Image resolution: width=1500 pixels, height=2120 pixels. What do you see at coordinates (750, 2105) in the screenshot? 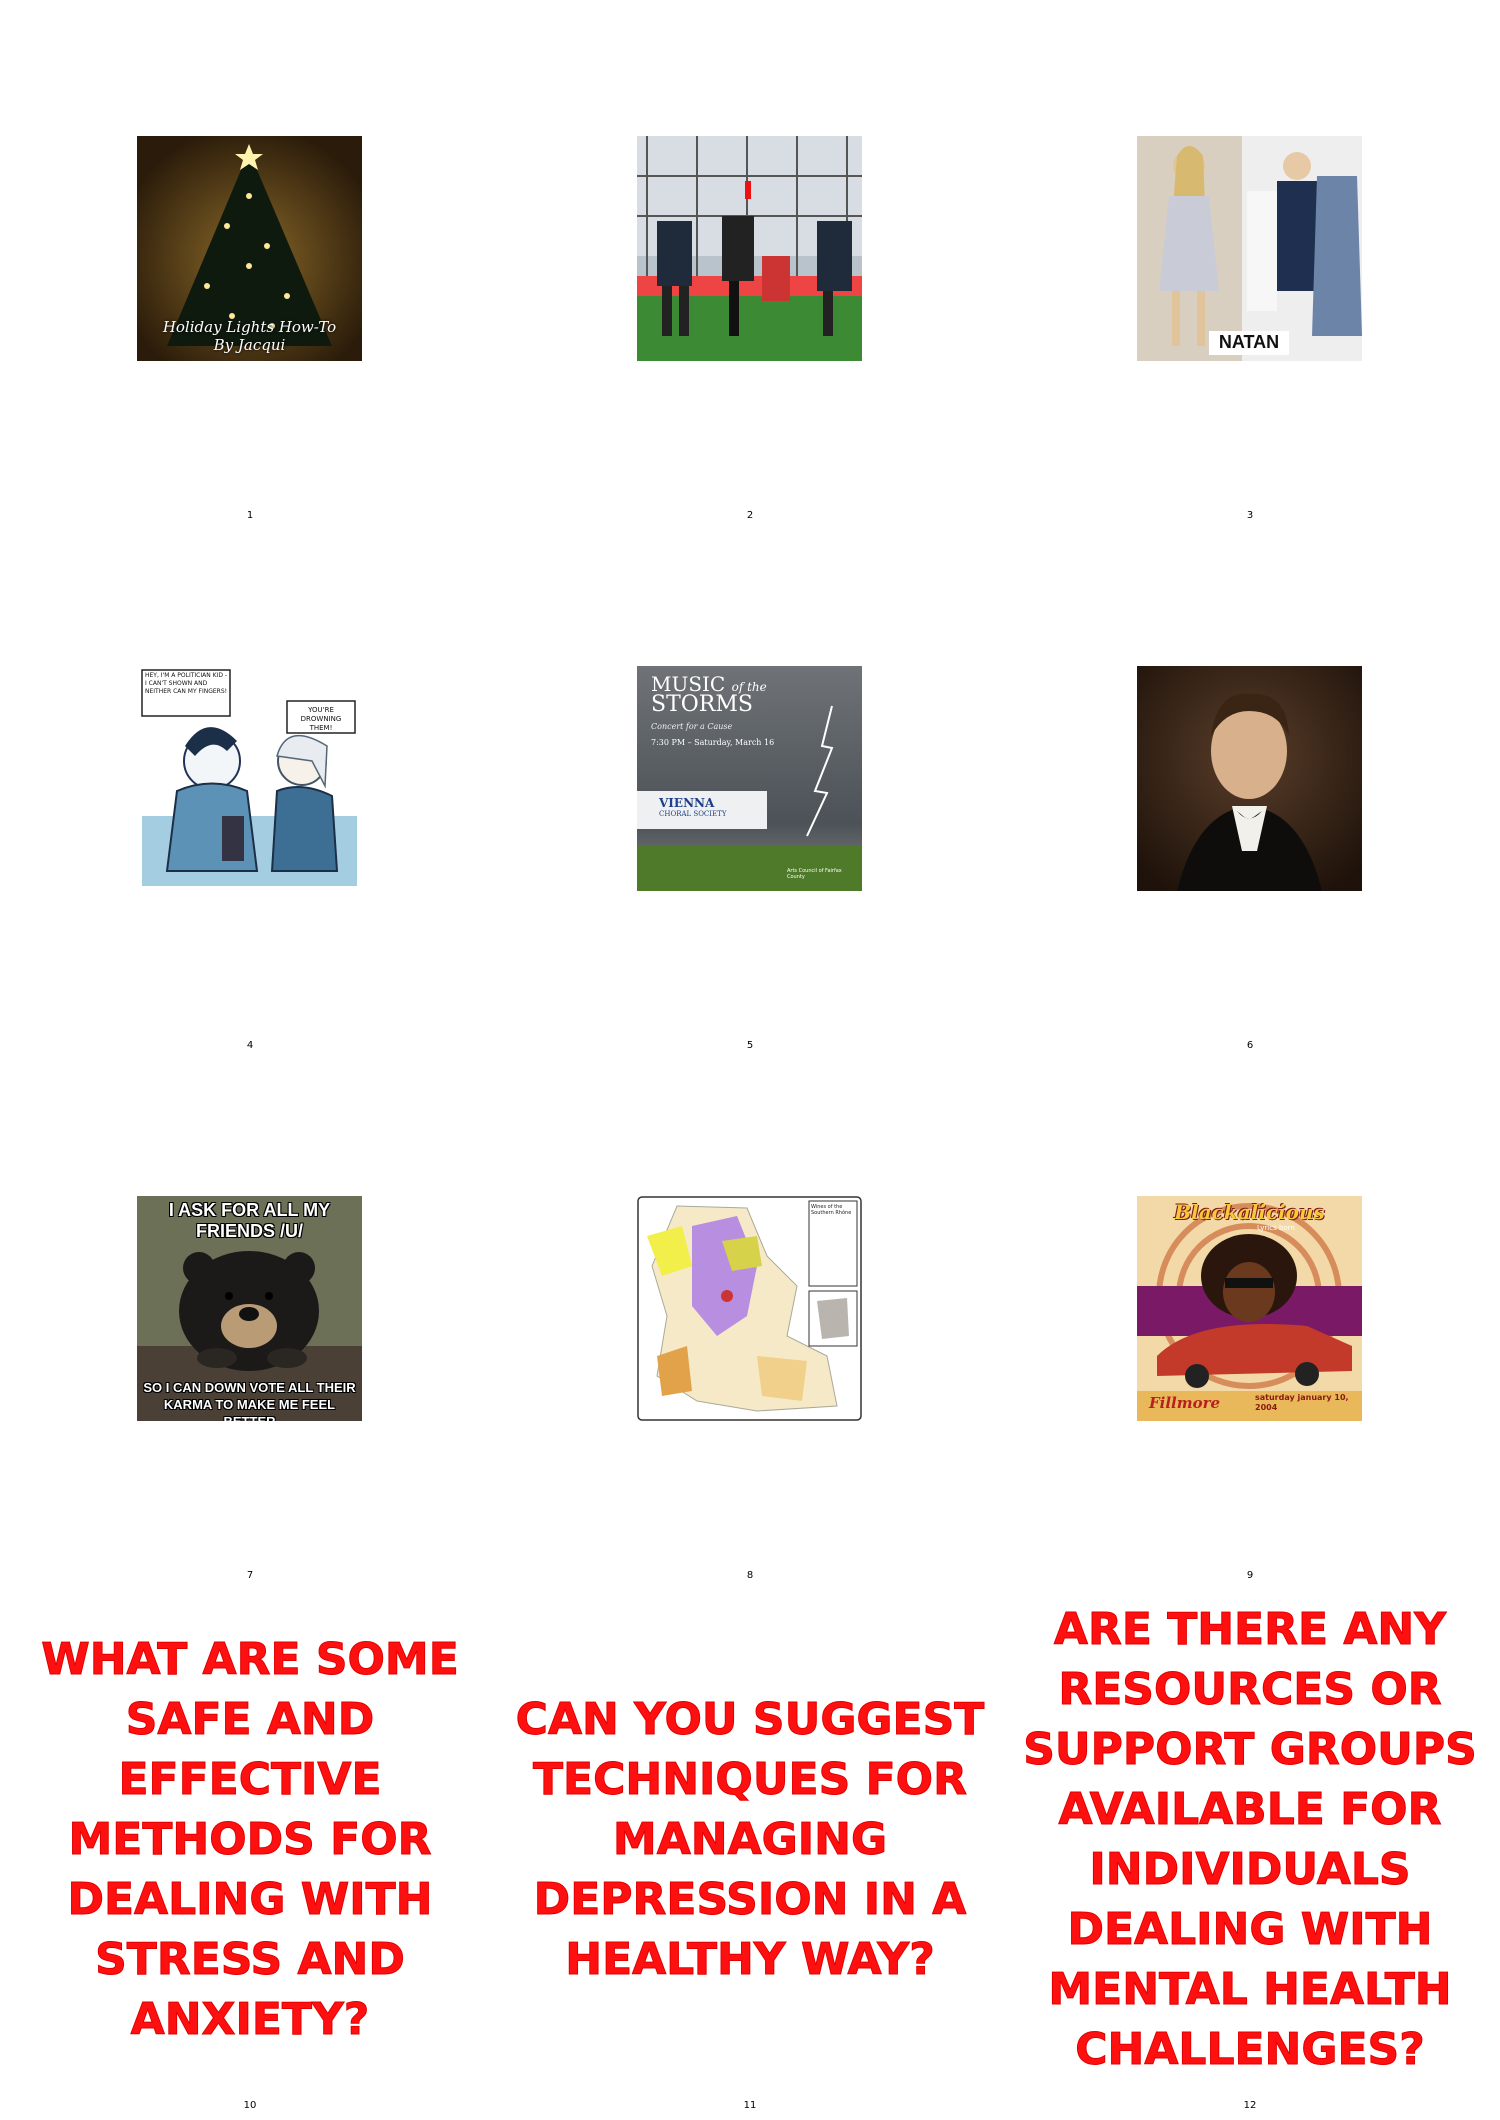
I see `image-number: 11` at bounding box center [750, 2105].